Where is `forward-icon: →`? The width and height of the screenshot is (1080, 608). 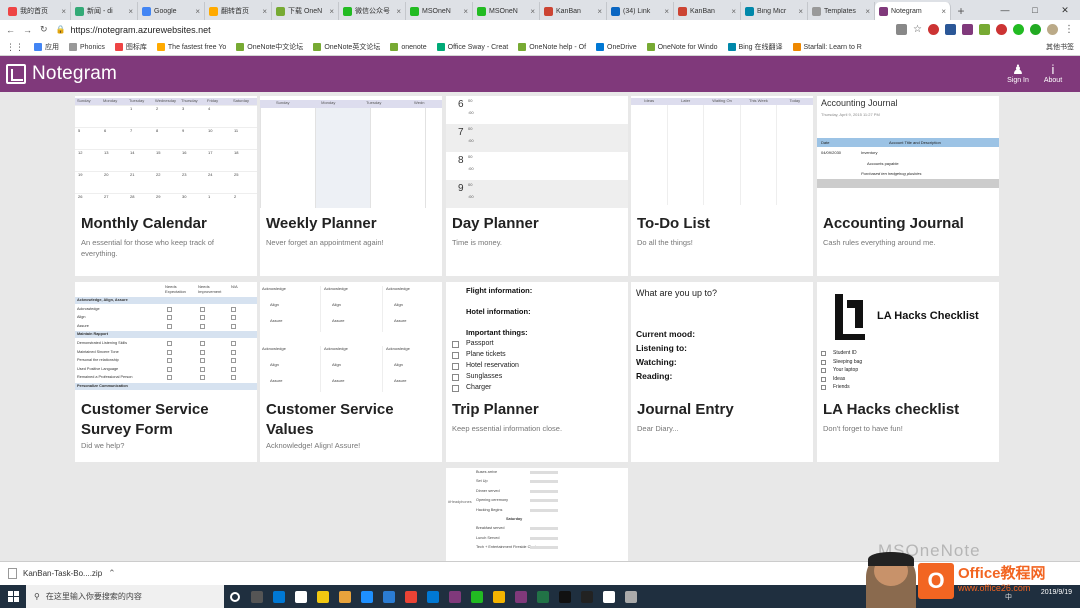 forward-icon: → is located at coordinates (27, 30).